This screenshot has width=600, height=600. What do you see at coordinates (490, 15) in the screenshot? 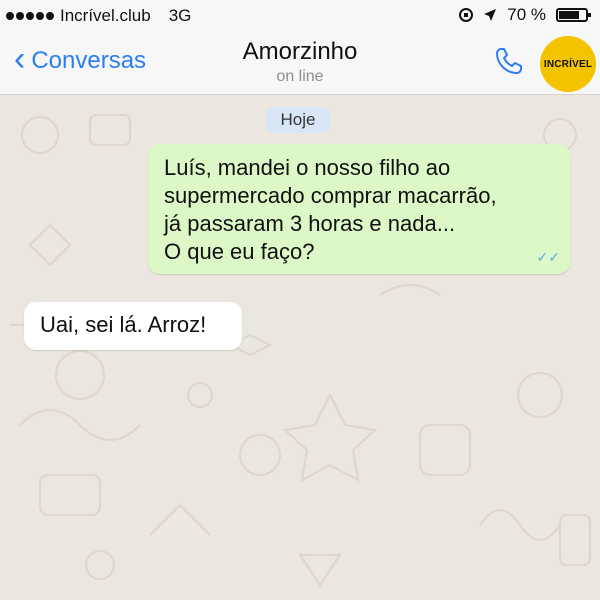
I see `location-arrow-icon` at bounding box center [490, 15].